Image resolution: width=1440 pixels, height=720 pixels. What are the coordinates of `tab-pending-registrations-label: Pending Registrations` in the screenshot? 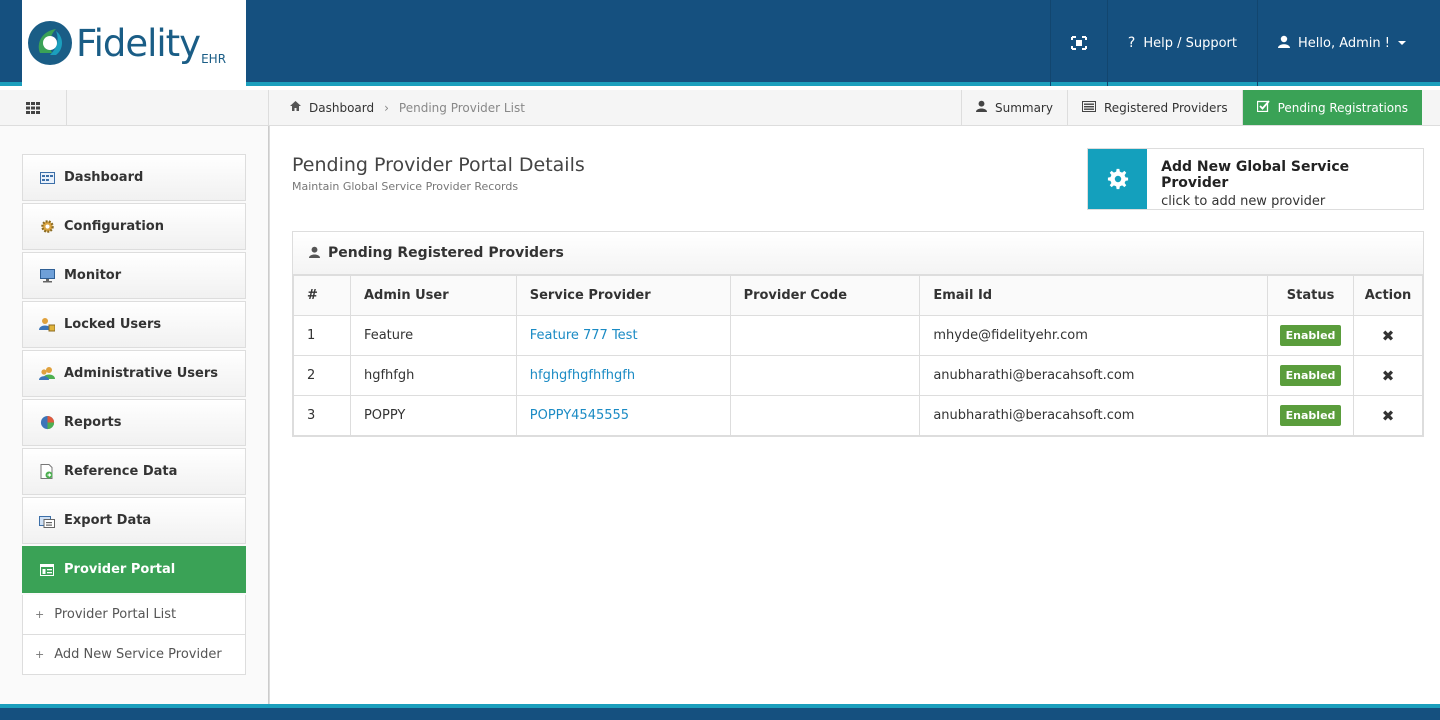 It's located at (1342, 107).